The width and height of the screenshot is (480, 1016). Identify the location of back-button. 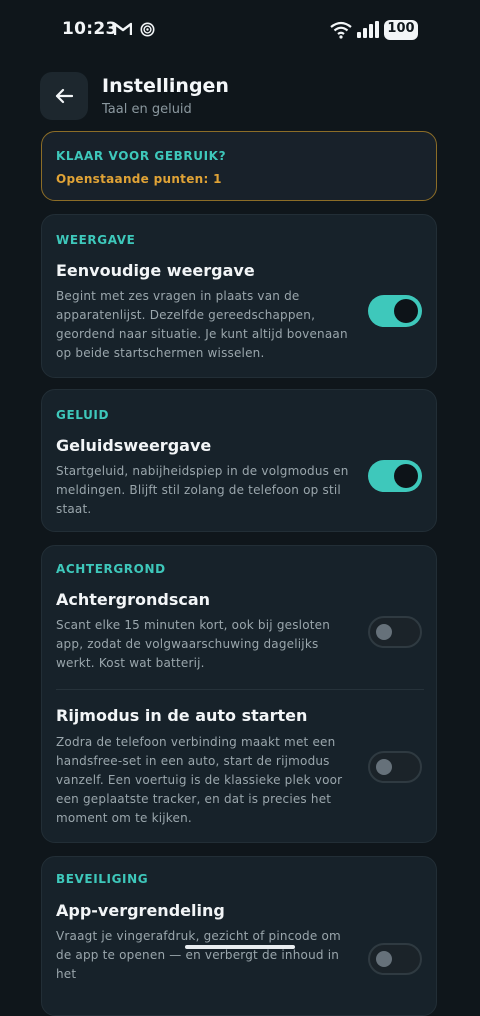
(64, 96).